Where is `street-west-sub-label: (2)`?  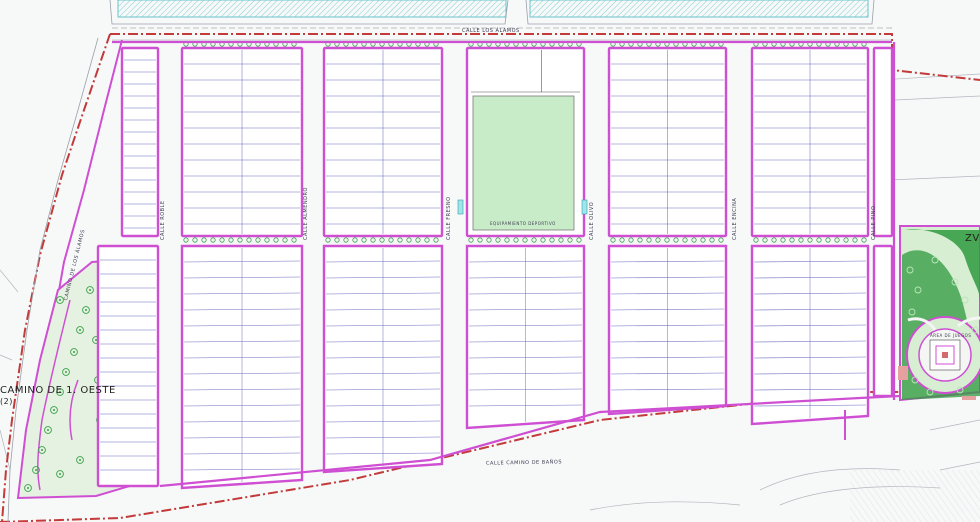
street-west-sub-label: (2) is located at coordinates (6, 401).